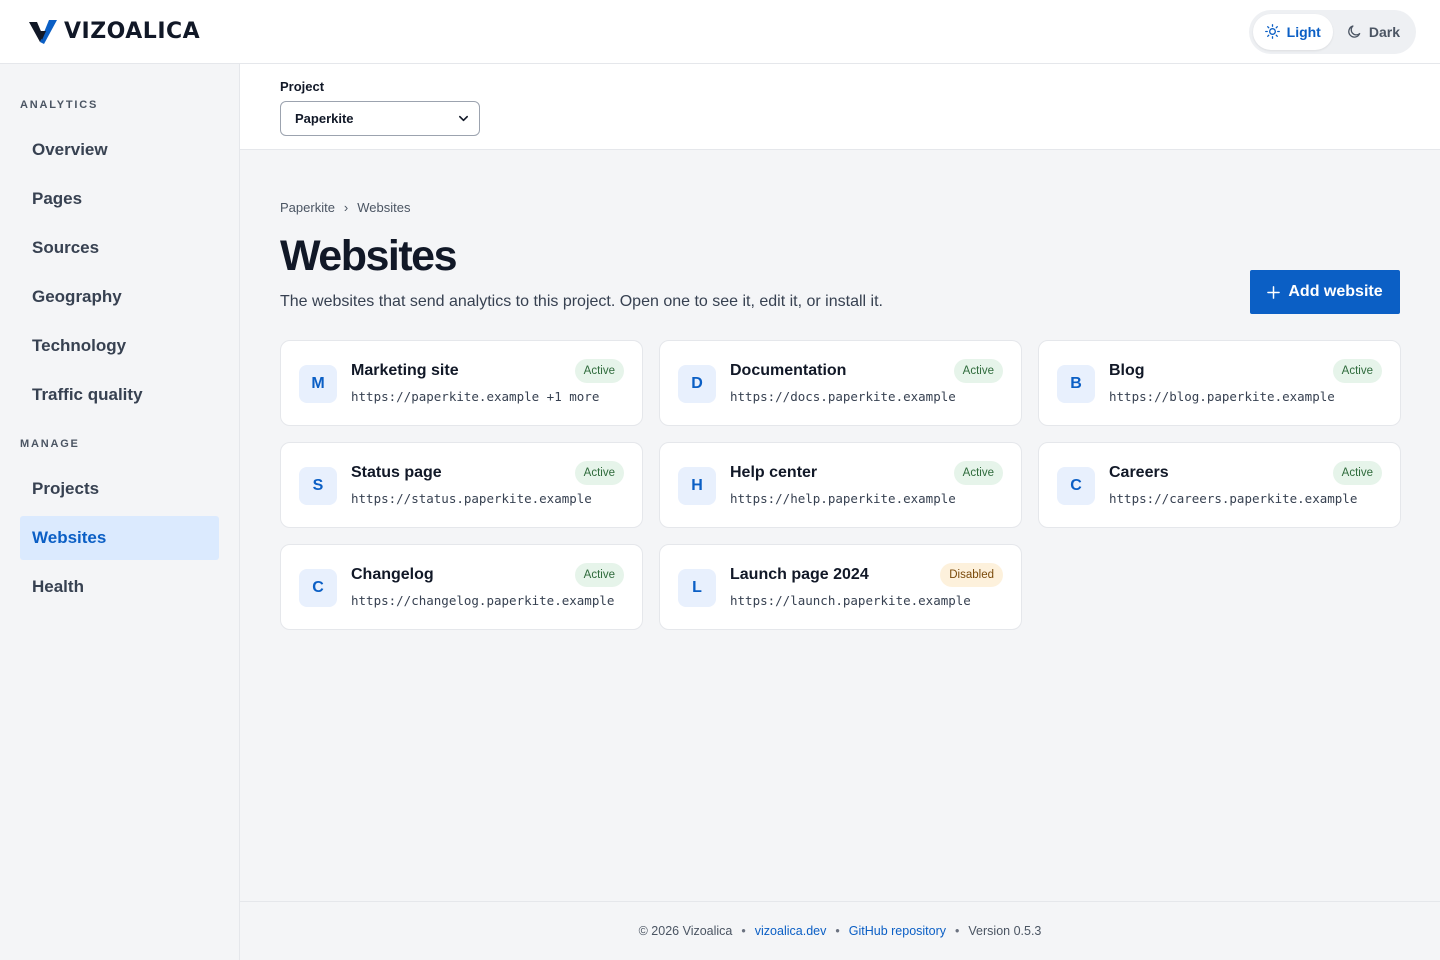 The width and height of the screenshot is (1440, 960). Describe the element at coordinates (307, 207) in the screenshot. I see `breadcrumb-project: Paperkite` at that location.